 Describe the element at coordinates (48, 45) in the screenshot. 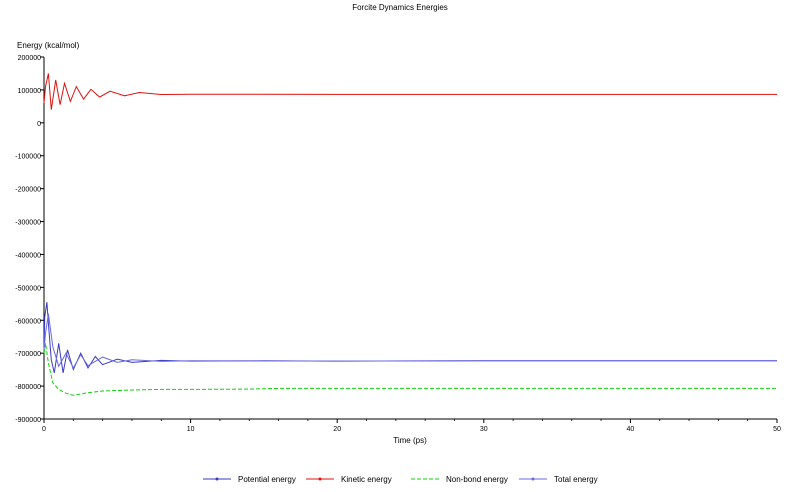

I see `y-axis-label: Energy (kcal/mol)` at that location.